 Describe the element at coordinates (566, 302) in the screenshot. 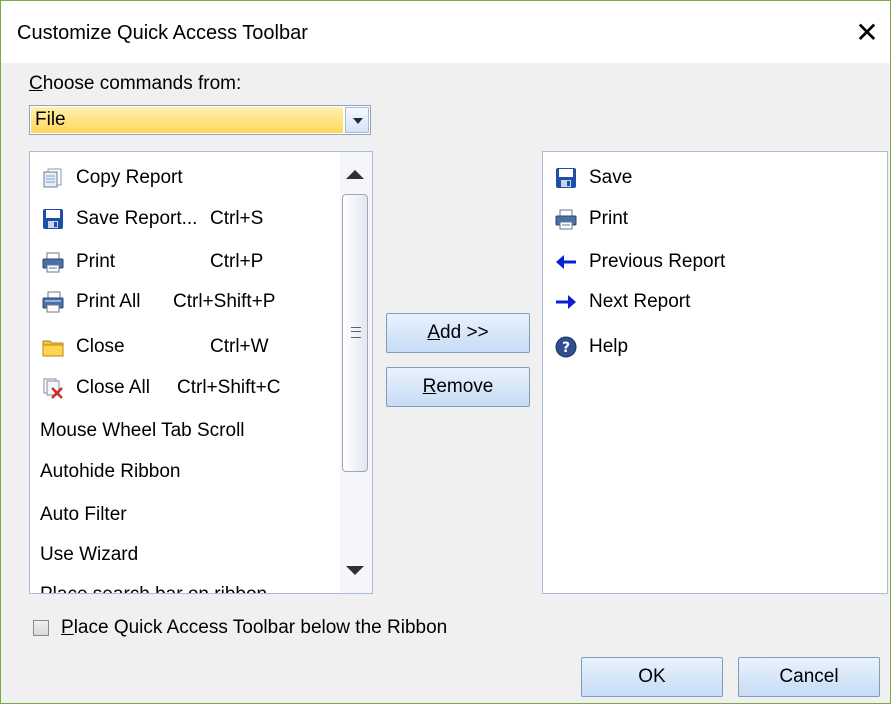

I see `arrow-right-icon` at that location.